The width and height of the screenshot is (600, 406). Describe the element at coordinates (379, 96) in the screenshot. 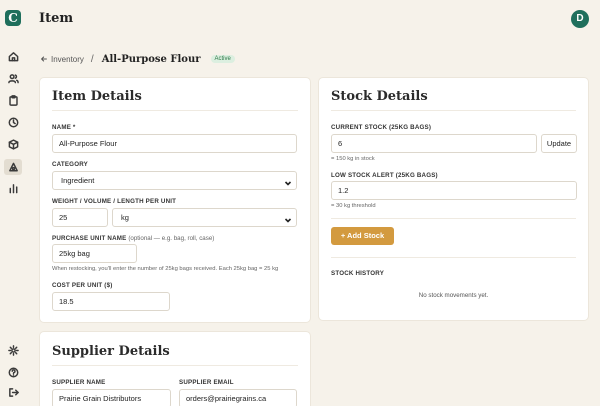

I see `stock-details-title: Stock Details` at that location.